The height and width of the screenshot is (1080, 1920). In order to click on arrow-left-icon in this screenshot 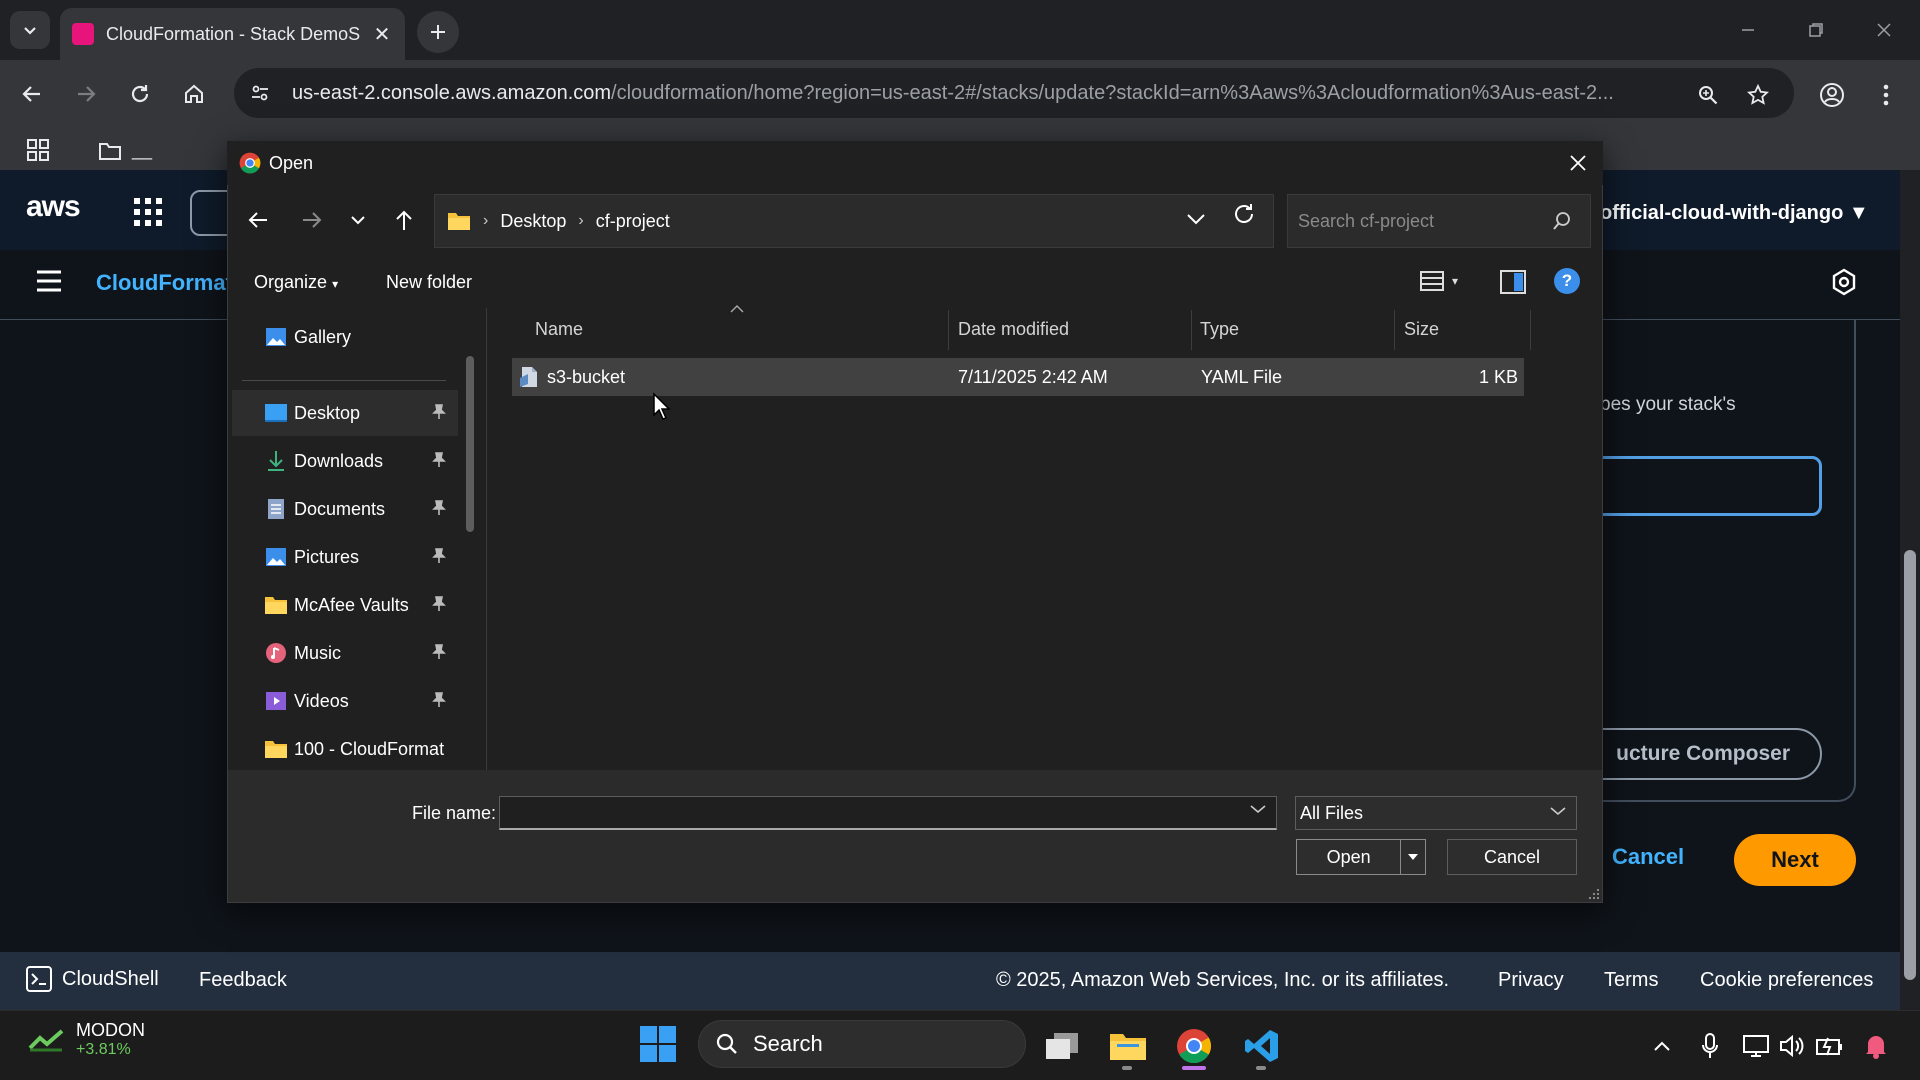, I will do `click(257, 220)`.